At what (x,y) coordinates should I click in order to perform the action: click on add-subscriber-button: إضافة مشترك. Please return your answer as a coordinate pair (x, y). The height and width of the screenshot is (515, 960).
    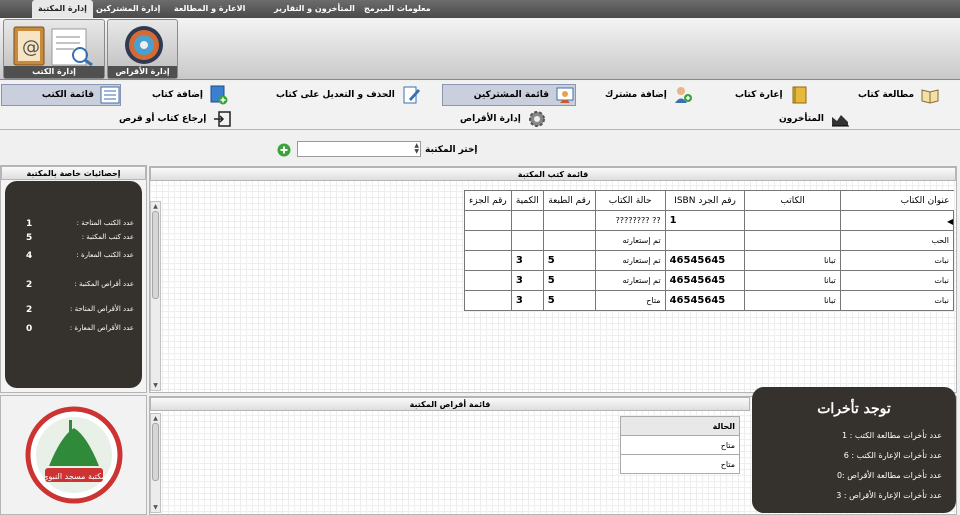
    Looking at the image, I should click on (649, 95).